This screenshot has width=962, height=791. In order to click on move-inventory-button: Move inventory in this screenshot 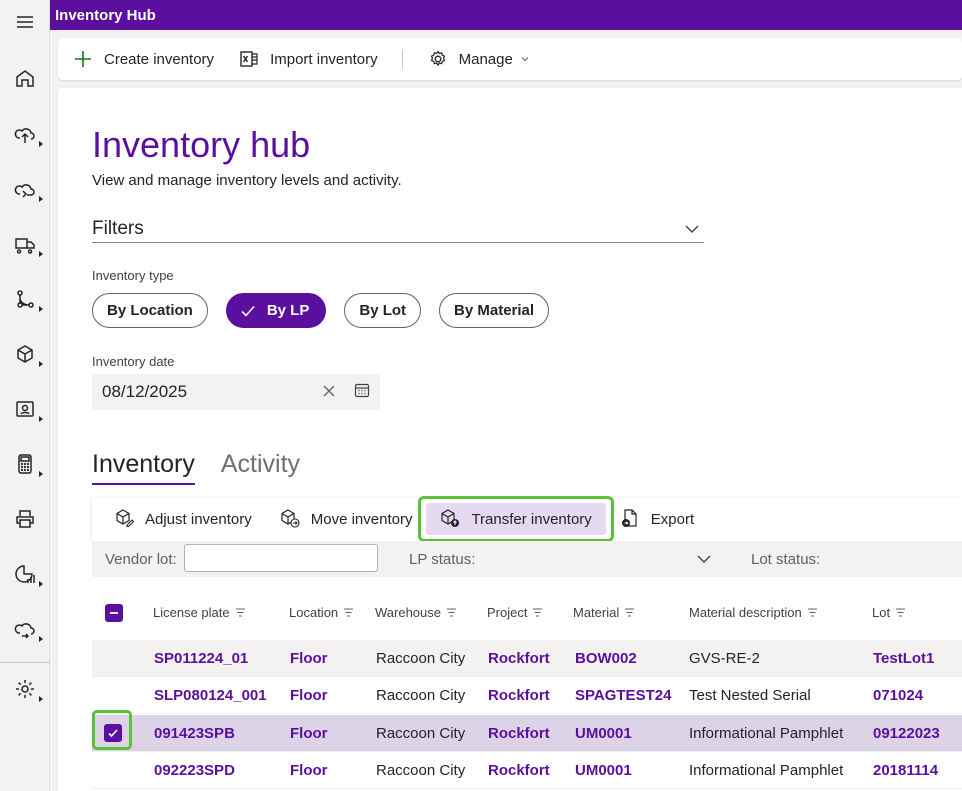, I will do `click(346, 519)`.